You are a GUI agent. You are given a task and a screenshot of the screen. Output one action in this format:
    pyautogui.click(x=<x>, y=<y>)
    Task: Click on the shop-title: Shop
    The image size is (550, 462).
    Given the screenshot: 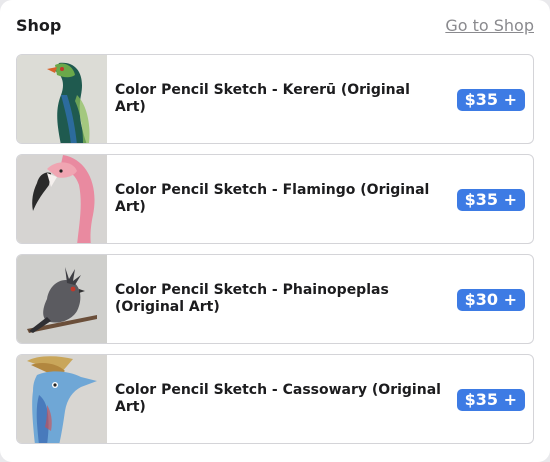 What is the action you would take?
    pyautogui.click(x=39, y=25)
    